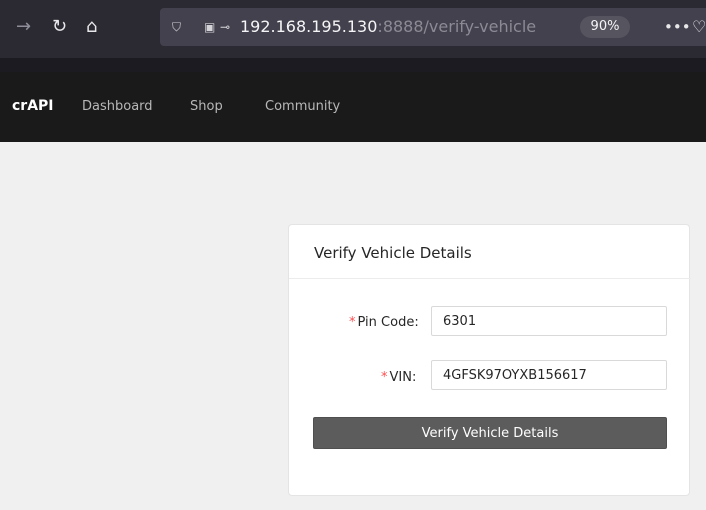 The height and width of the screenshot is (510, 706). I want to click on arrow-right-icon: →, so click(23, 27).